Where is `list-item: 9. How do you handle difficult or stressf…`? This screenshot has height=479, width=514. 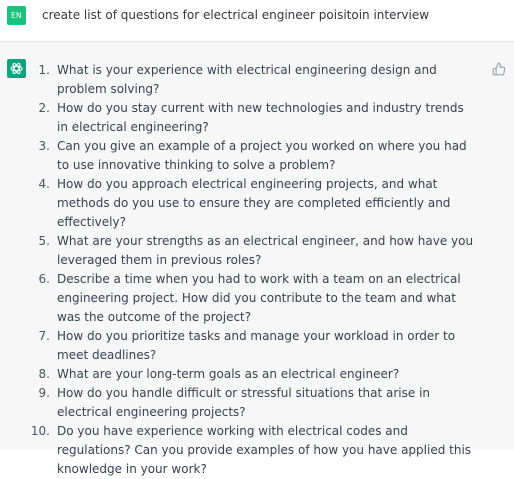 list-item: 9. How do you handle difficult or stressf… is located at coordinates (253, 403).